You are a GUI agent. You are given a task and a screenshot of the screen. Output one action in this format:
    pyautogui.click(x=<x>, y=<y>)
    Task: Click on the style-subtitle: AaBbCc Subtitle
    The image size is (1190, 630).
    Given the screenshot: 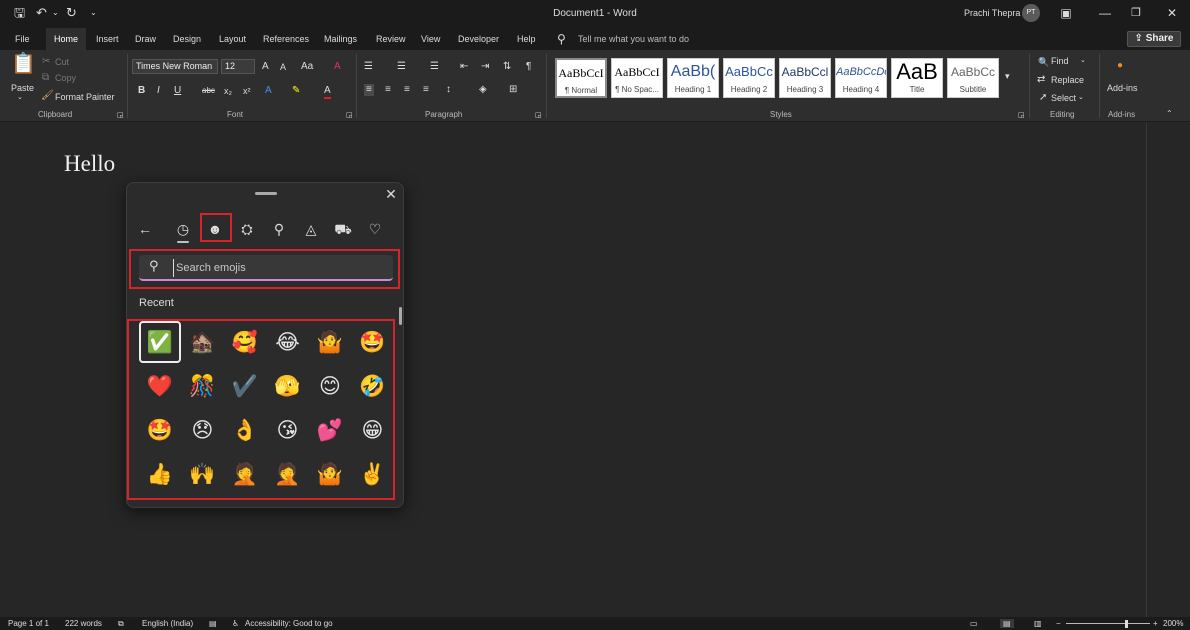 What is the action you would take?
    pyautogui.click(x=973, y=78)
    